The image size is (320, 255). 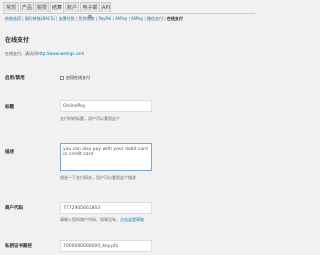 What do you see at coordinates (17, 40) in the screenshot?
I see `page-title: 在线支付` at bounding box center [17, 40].